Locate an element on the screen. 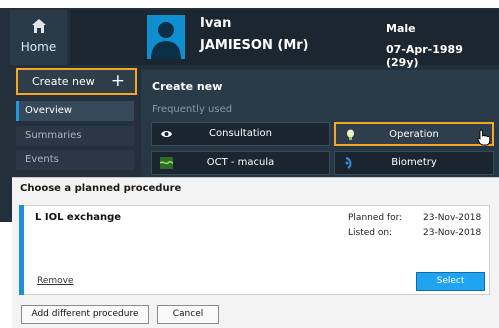 The width and height of the screenshot is (499, 328). tile-consultation: Consultation is located at coordinates (240, 134).